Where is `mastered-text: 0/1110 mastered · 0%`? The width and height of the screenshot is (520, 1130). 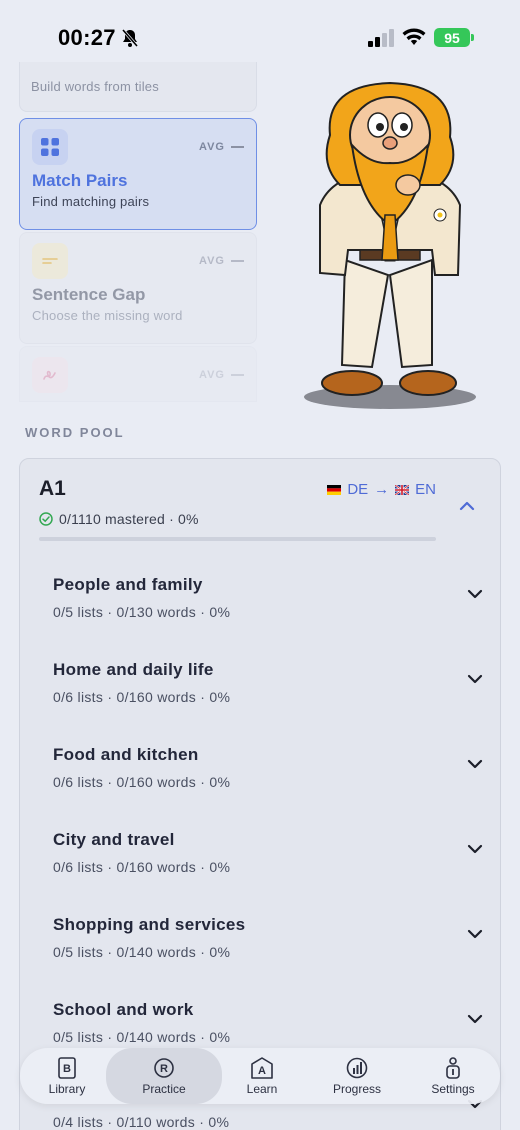
mastered-text: 0/1110 mastered · 0% is located at coordinates (129, 519).